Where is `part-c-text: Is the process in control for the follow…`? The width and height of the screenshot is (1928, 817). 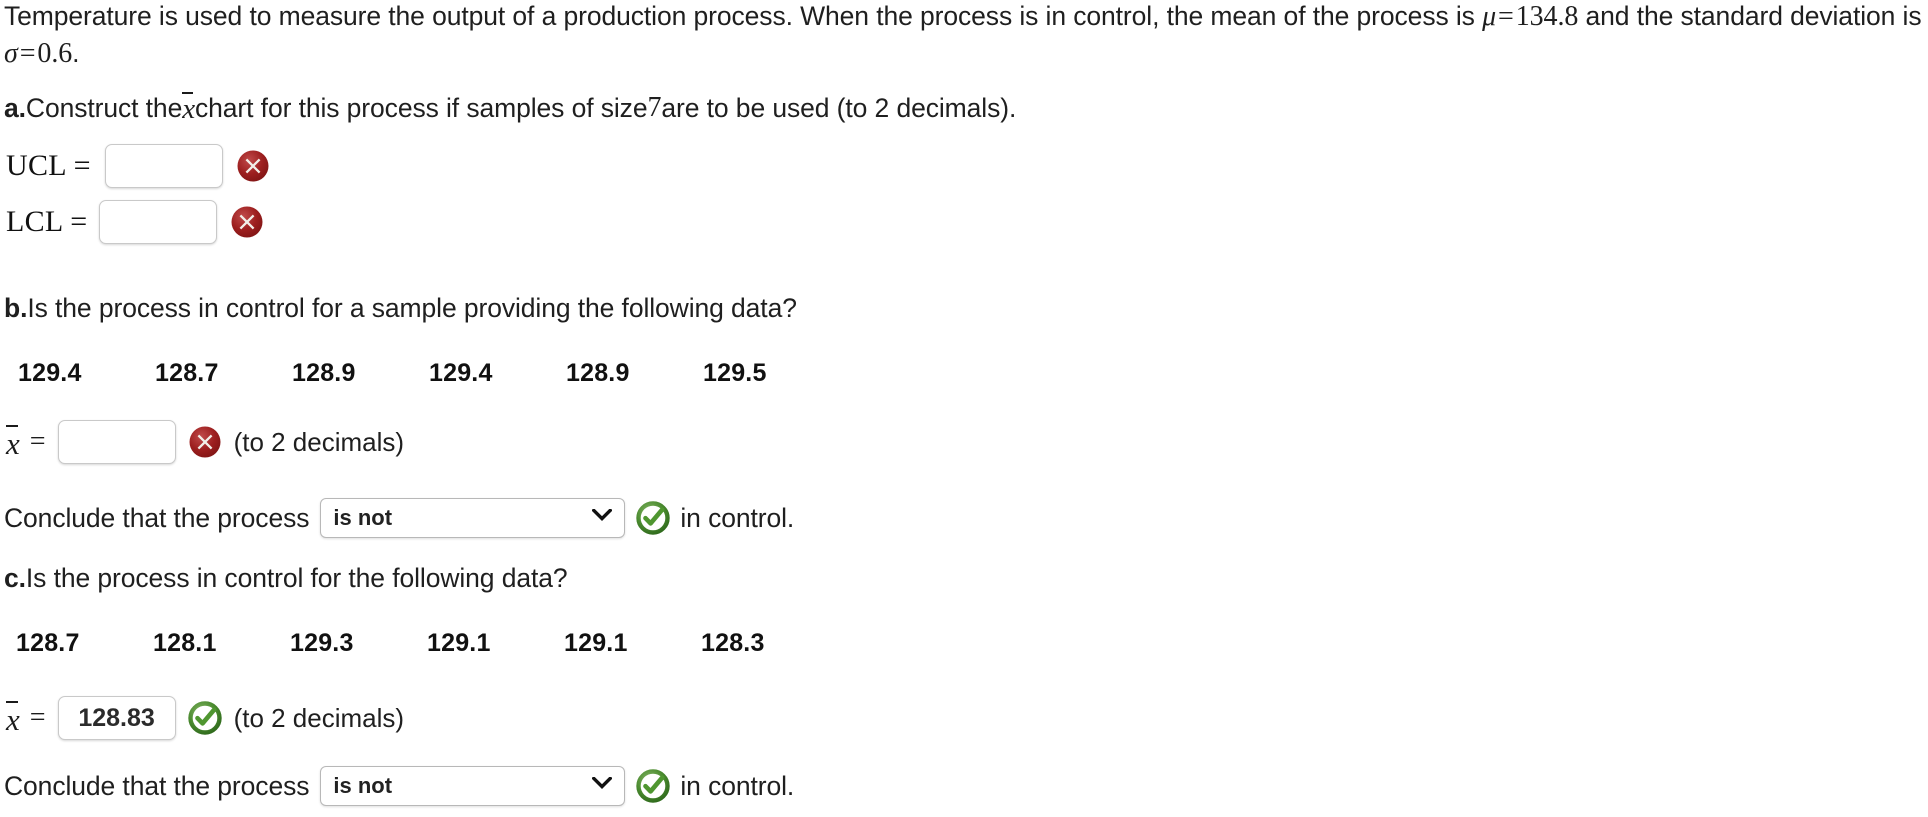
part-c-text: Is the process in control for the follow… is located at coordinates (296, 578).